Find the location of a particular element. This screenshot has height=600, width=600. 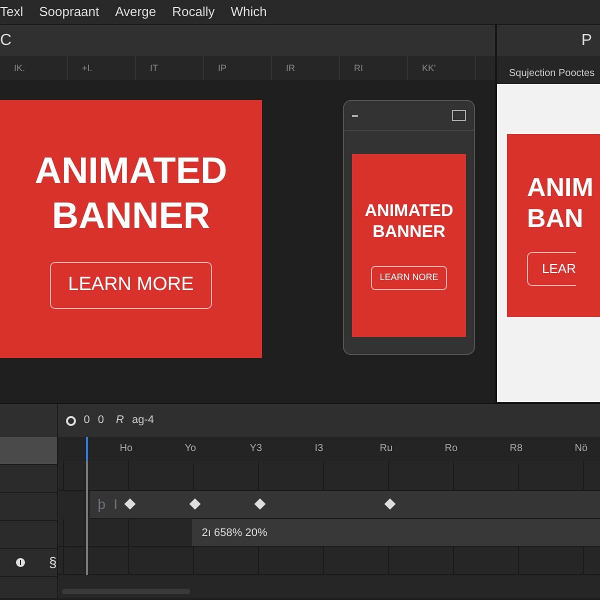

time-label: Yo is located at coordinates (191, 449).